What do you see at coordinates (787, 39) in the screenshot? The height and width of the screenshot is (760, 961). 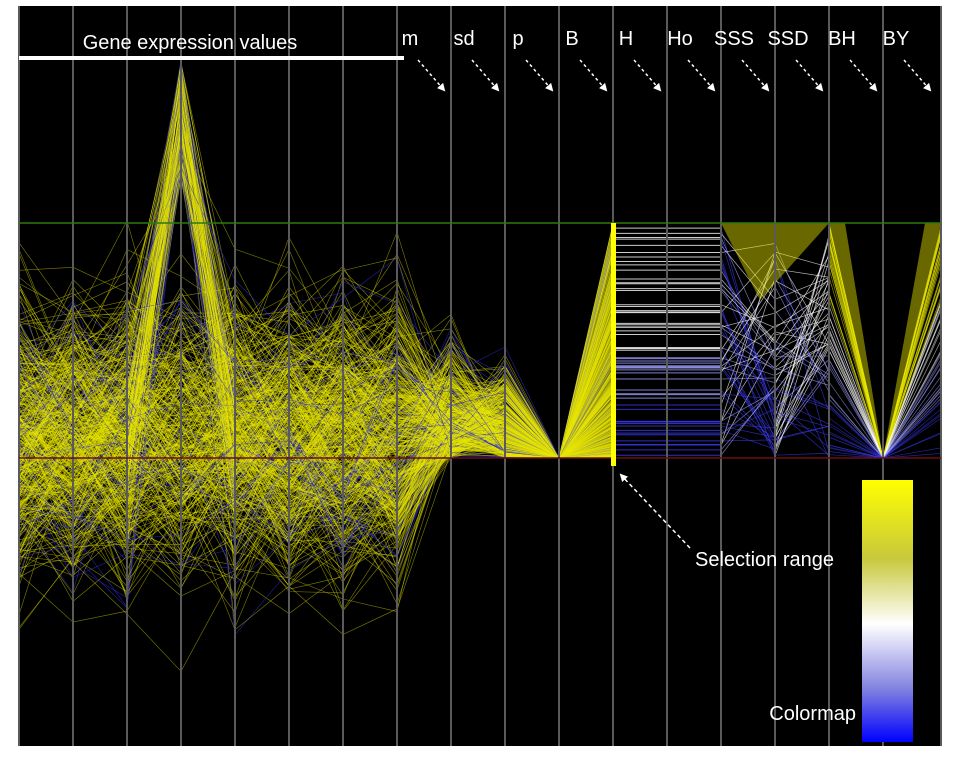 I see `axis-label-ssd: SSD` at bounding box center [787, 39].